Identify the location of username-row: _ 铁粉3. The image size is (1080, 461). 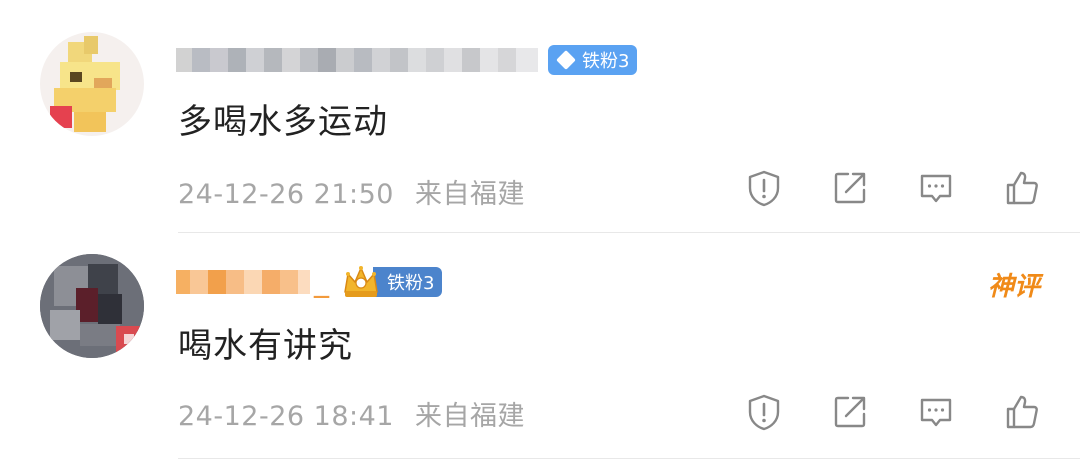
(309, 282).